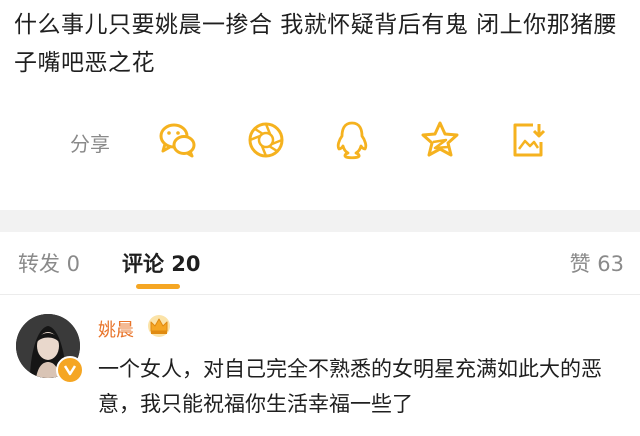  Describe the element at coordinates (320, 263) in the screenshot. I see `interaction-tabs: 转发 0 评论 20 赞 63` at that location.